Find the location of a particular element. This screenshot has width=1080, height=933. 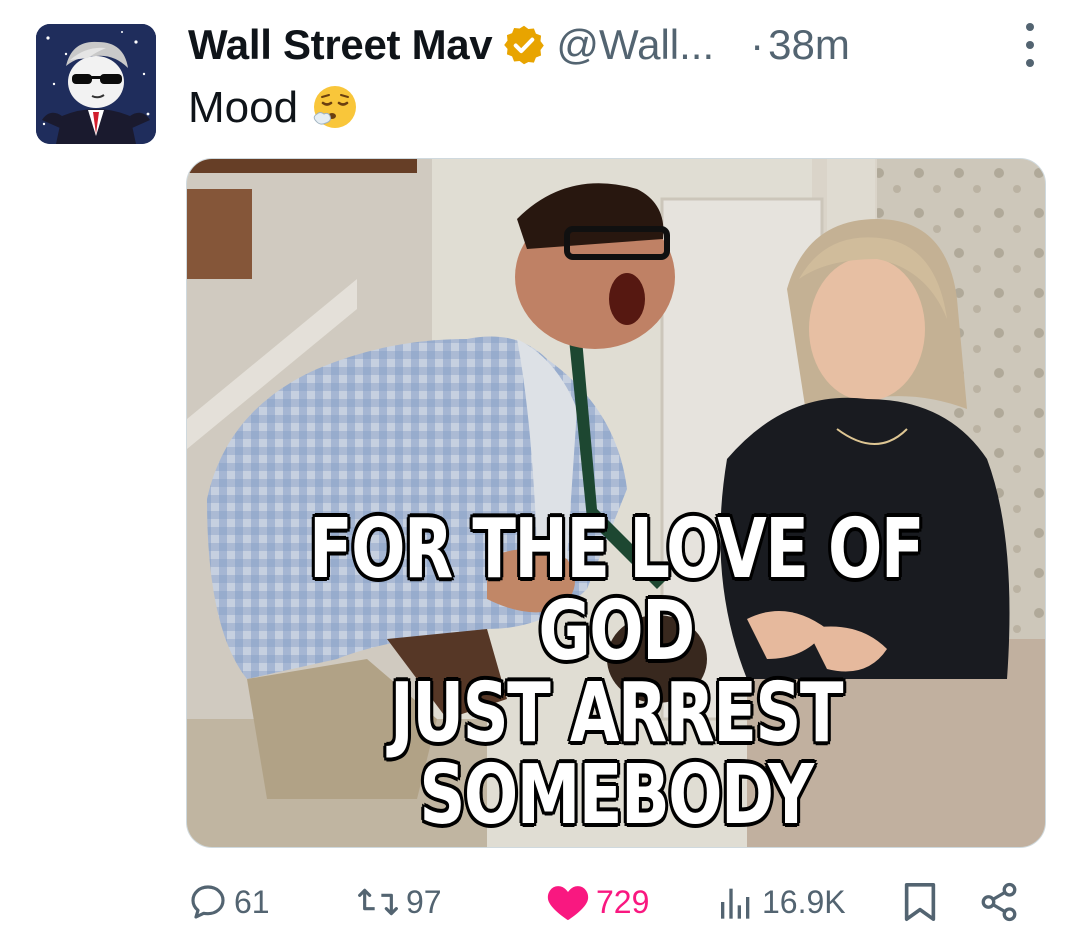

views-chart-icon is located at coordinates (735, 903).